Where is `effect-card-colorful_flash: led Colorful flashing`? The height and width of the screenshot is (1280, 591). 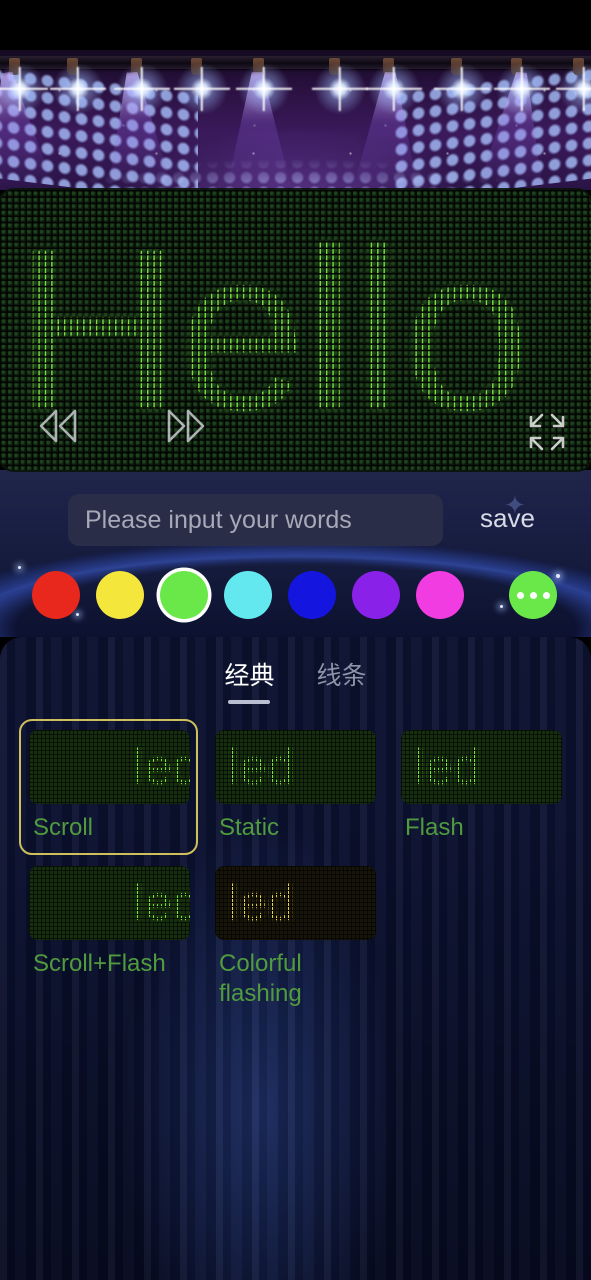 effect-card-colorful_flash: led Colorful flashing is located at coordinates (294, 938).